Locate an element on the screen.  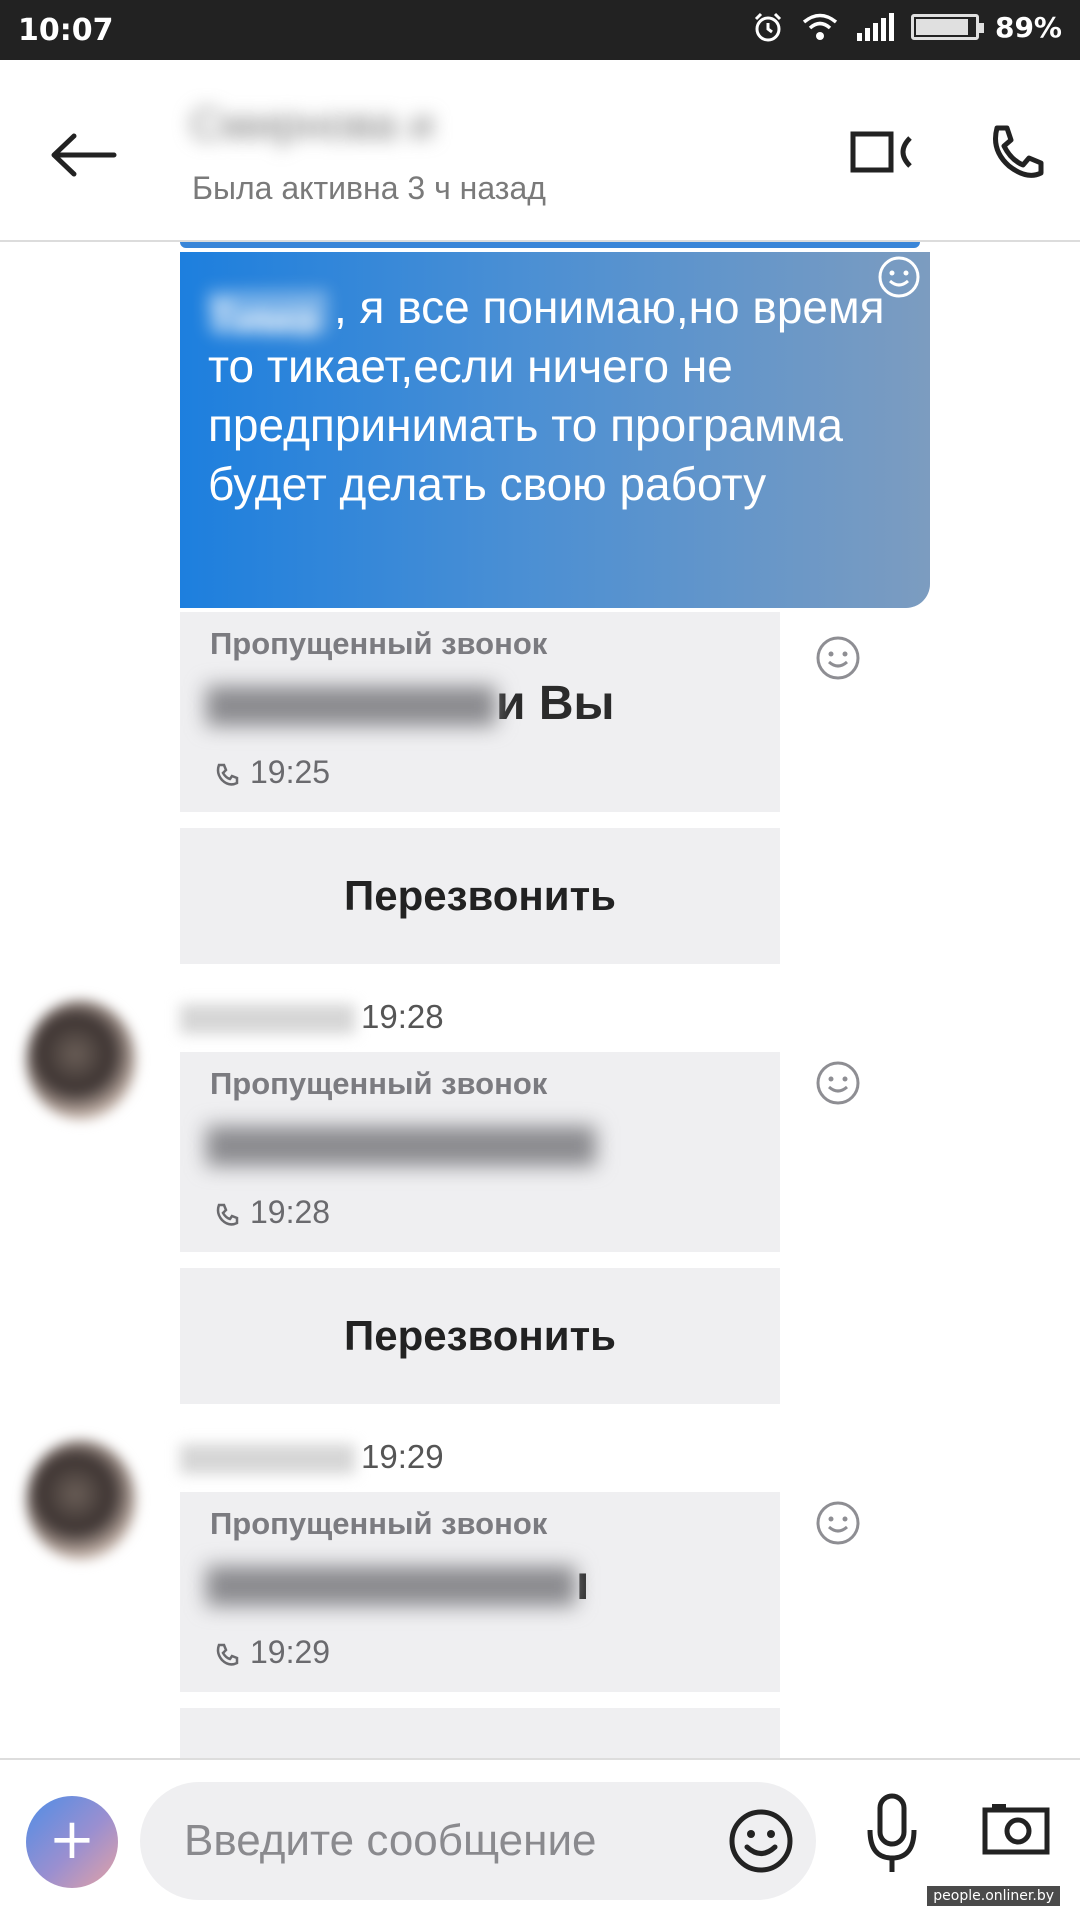
video-call-icon is located at coordinates (882, 152).